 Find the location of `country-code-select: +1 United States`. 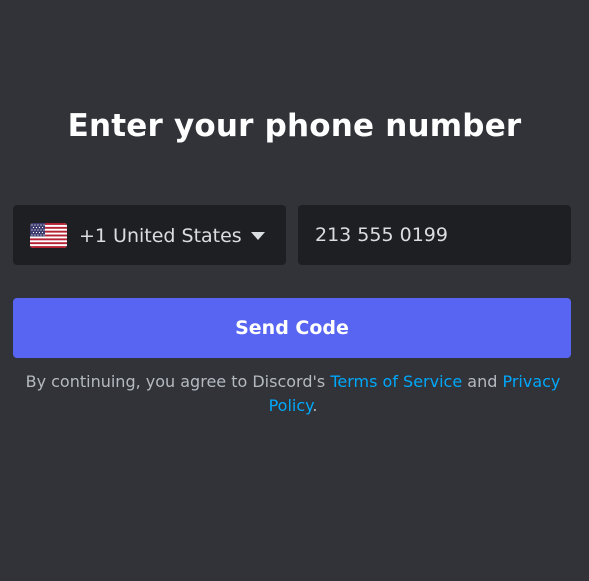

country-code-select: +1 United States is located at coordinates (149, 235).